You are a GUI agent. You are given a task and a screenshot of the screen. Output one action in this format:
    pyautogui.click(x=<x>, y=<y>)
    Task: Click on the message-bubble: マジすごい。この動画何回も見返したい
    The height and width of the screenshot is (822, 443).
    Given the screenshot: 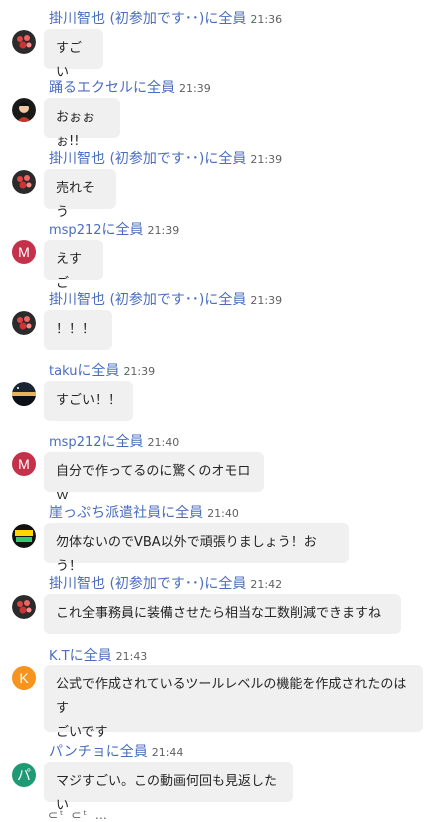 What is the action you would take?
    pyautogui.click(x=168, y=787)
    